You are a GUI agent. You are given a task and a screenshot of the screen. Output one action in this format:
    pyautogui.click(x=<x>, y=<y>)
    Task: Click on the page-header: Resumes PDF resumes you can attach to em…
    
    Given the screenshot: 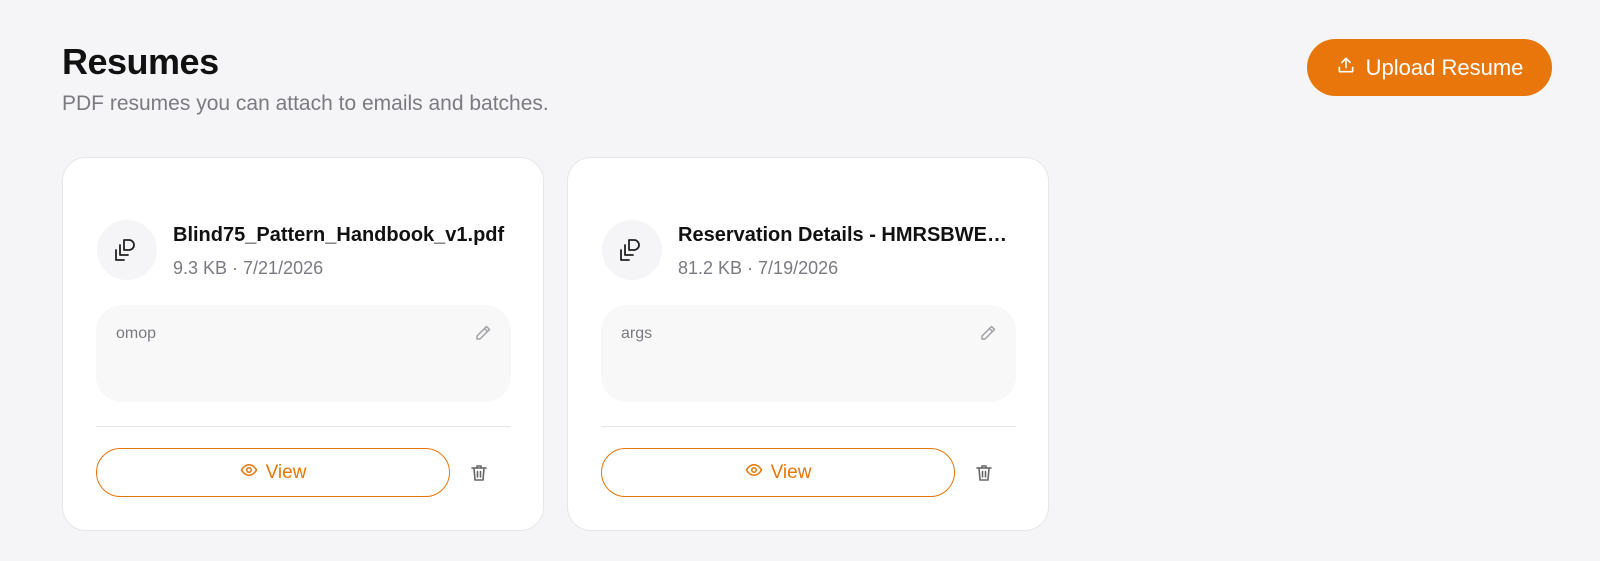 What is the action you would take?
    pyautogui.click(x=305, y=79)
    